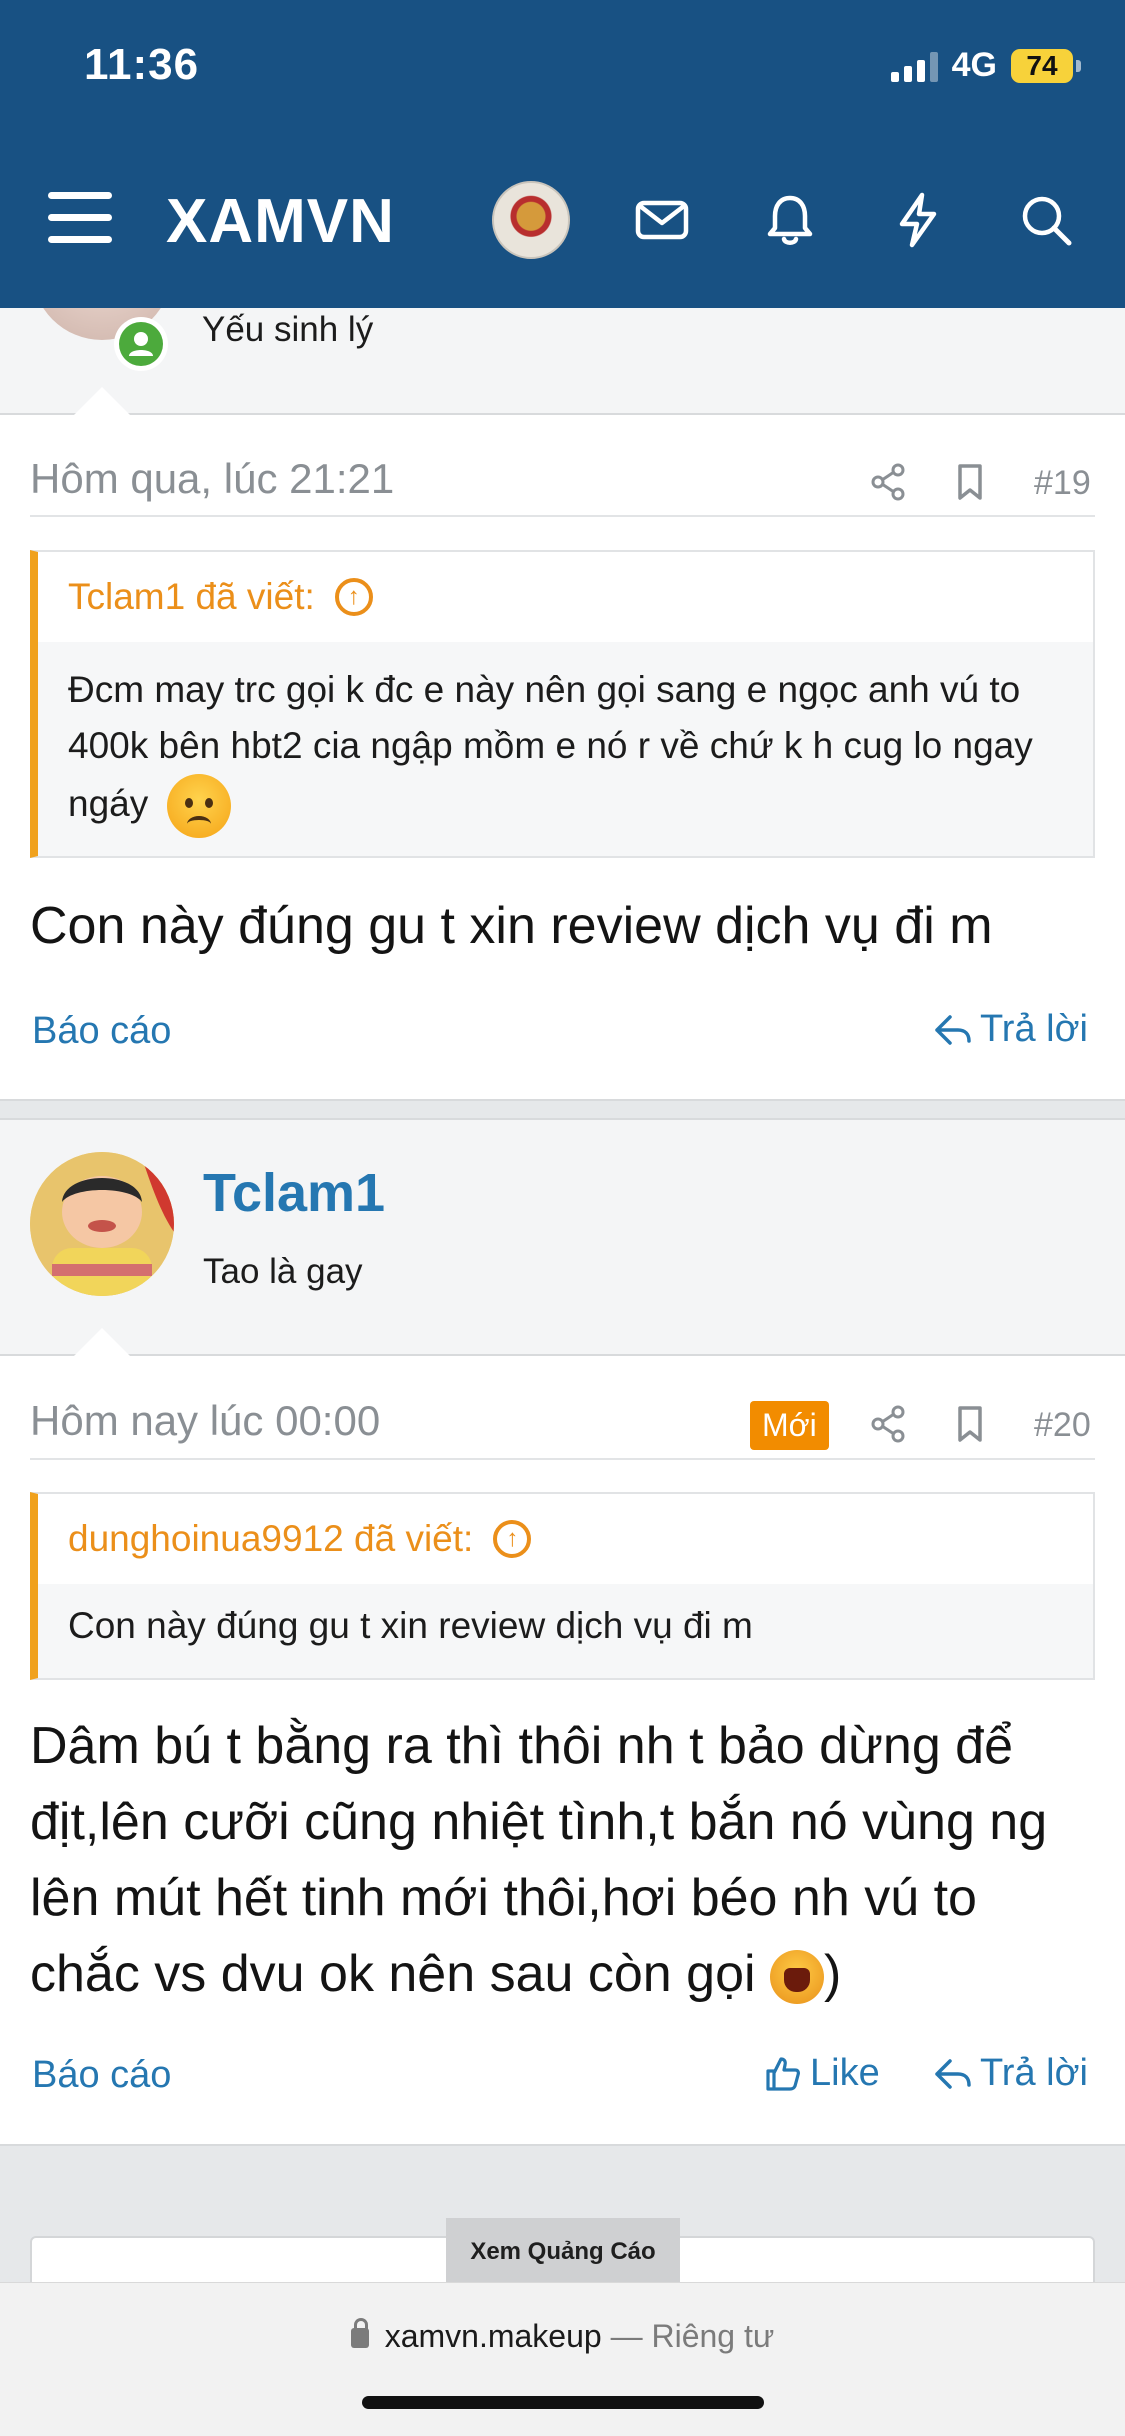 The image size is (1125, 2436). Describe the element at coordinates (280, 221) in the screenshot. I see `site-logo: XAMVN` at that location.